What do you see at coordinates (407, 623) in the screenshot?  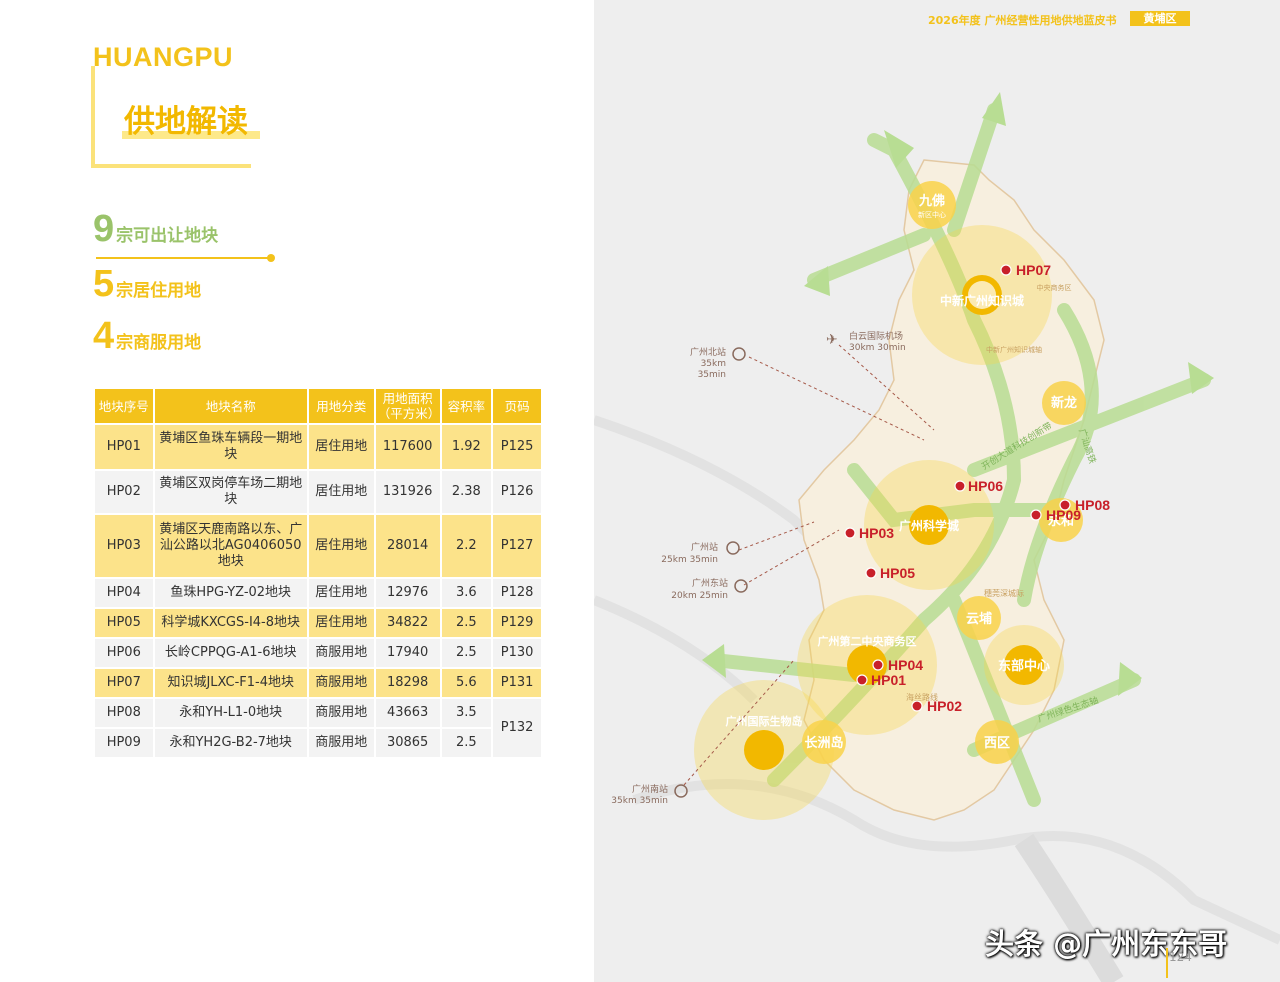 I see `cell-area: 34822` at bounding box center [407, 623].